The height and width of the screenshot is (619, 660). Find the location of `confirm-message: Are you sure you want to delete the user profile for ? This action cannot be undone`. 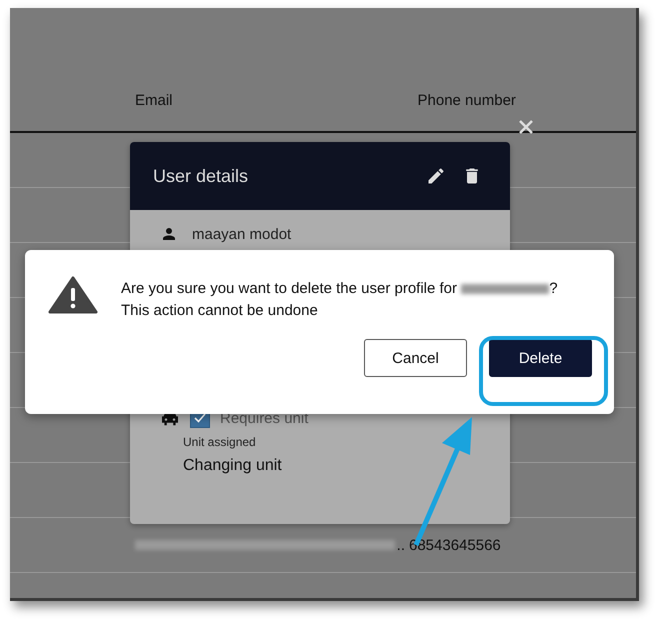

confirm-message: Are you sure you want to delete the user profile for ? This action cannot be undone is located at coordinates (339, 300).